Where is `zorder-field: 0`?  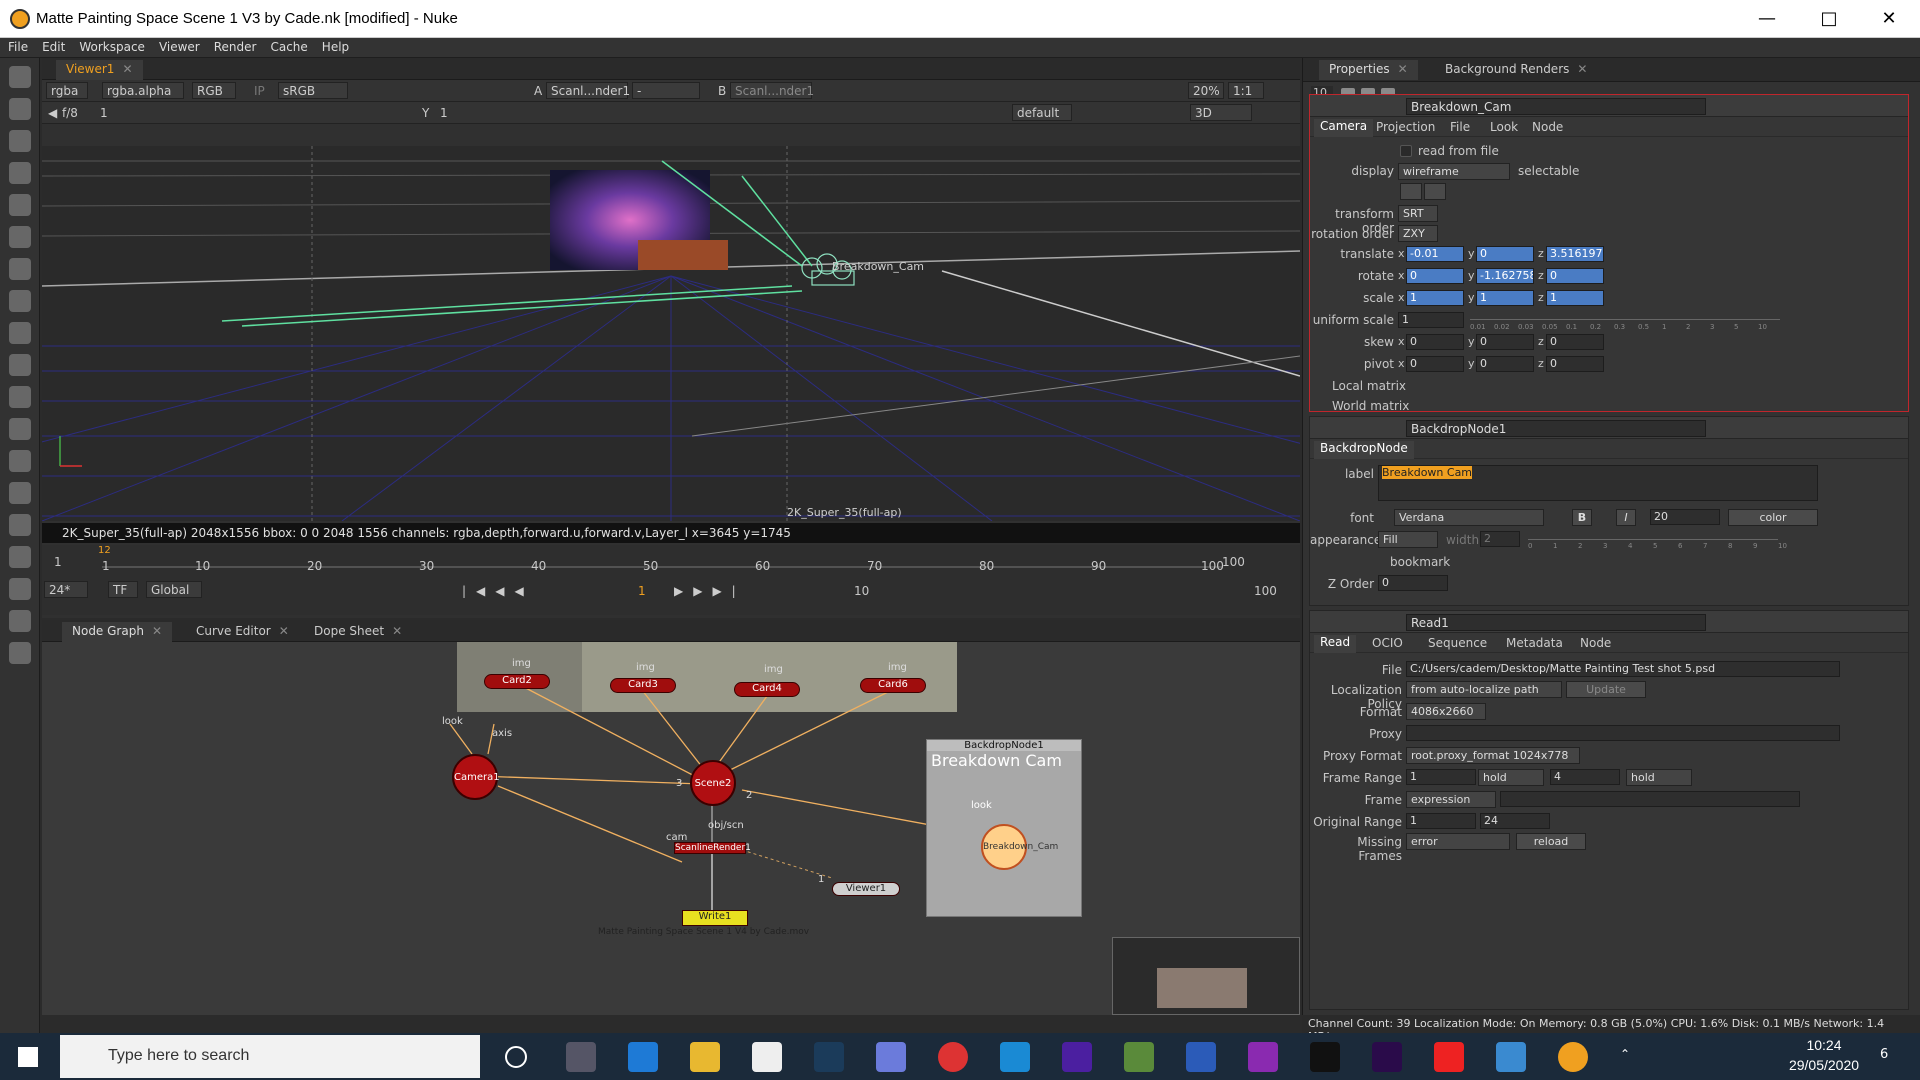
zorder-field: 0 is located at coordinates (1413, 583).